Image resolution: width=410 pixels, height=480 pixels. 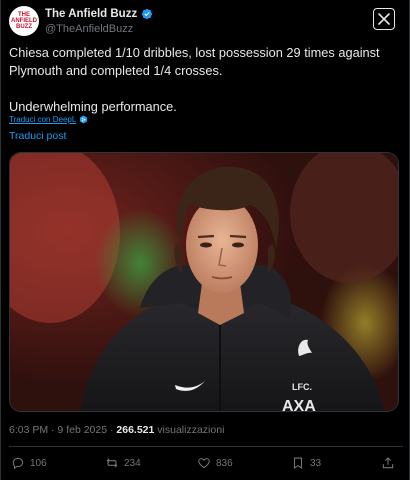 What do you see at coordinates (299, 405) in the screenshot?
I see `sponsor-logo-text: AXA` at bounding box center [299, 405].